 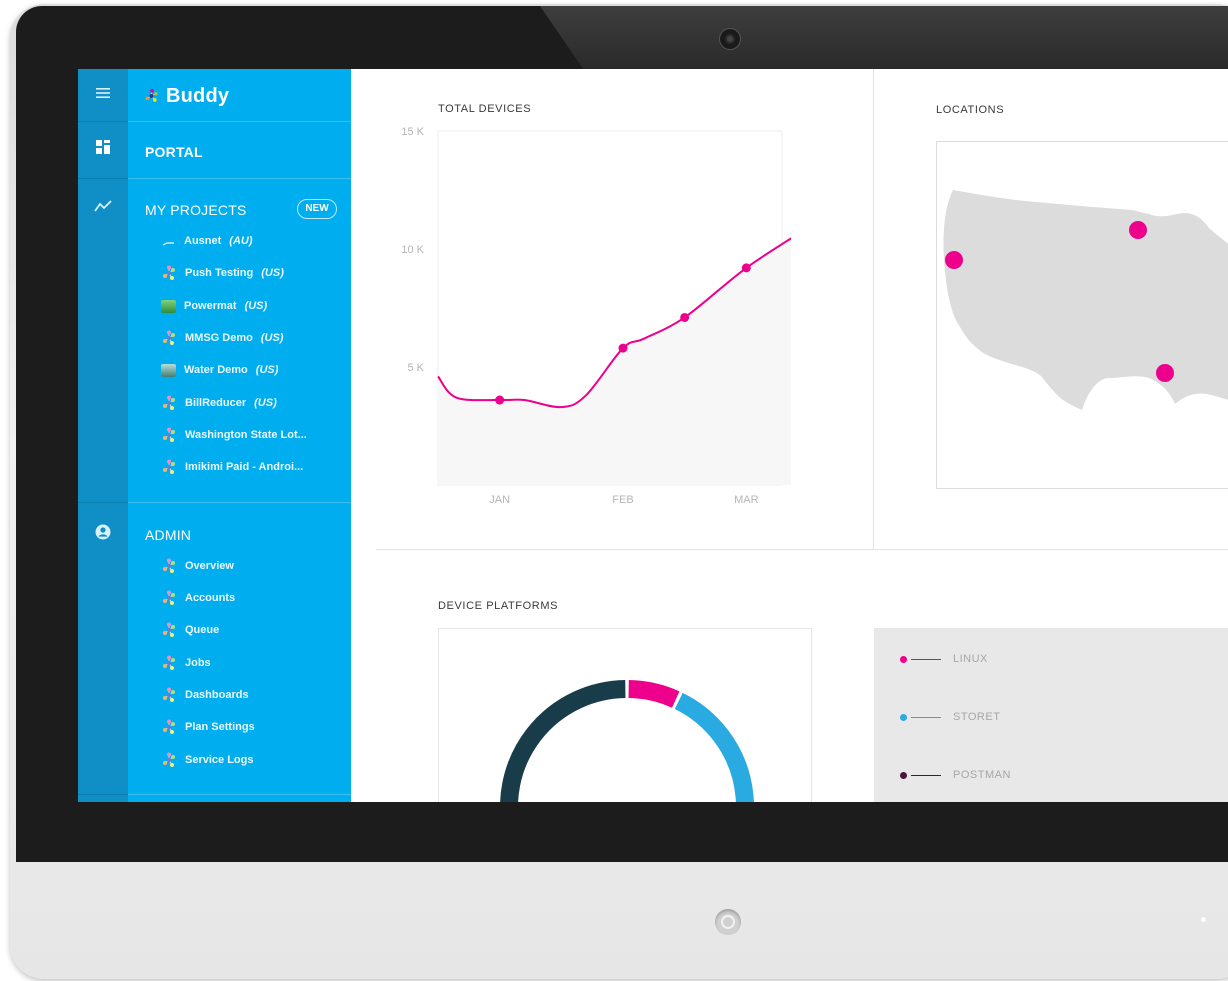 I want to click on menu-icon, so click(x=103, y=95).